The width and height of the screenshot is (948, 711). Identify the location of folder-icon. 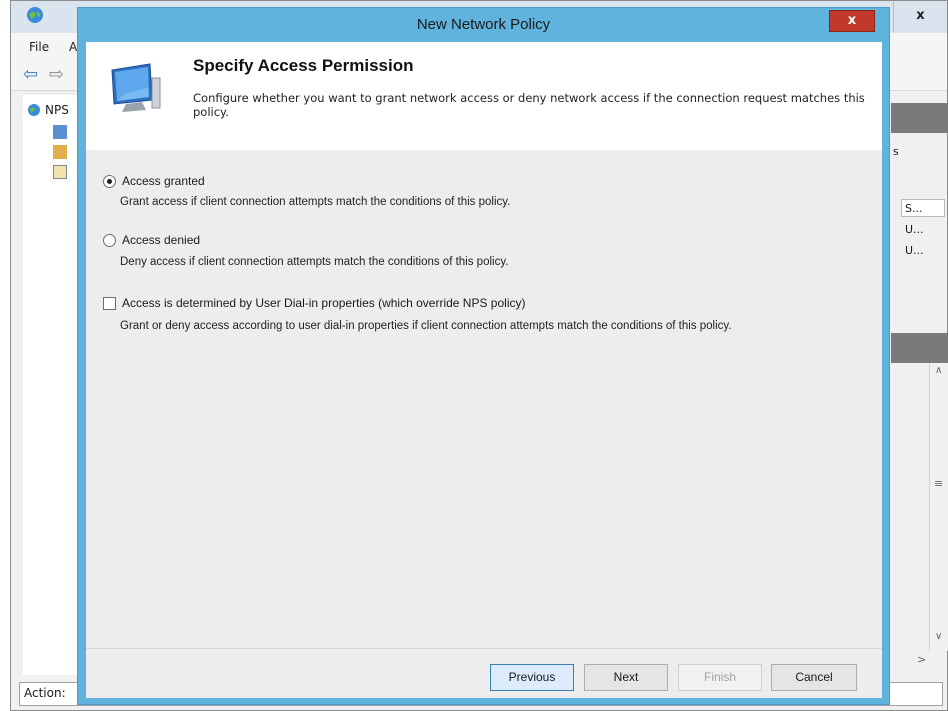
(60, 152).